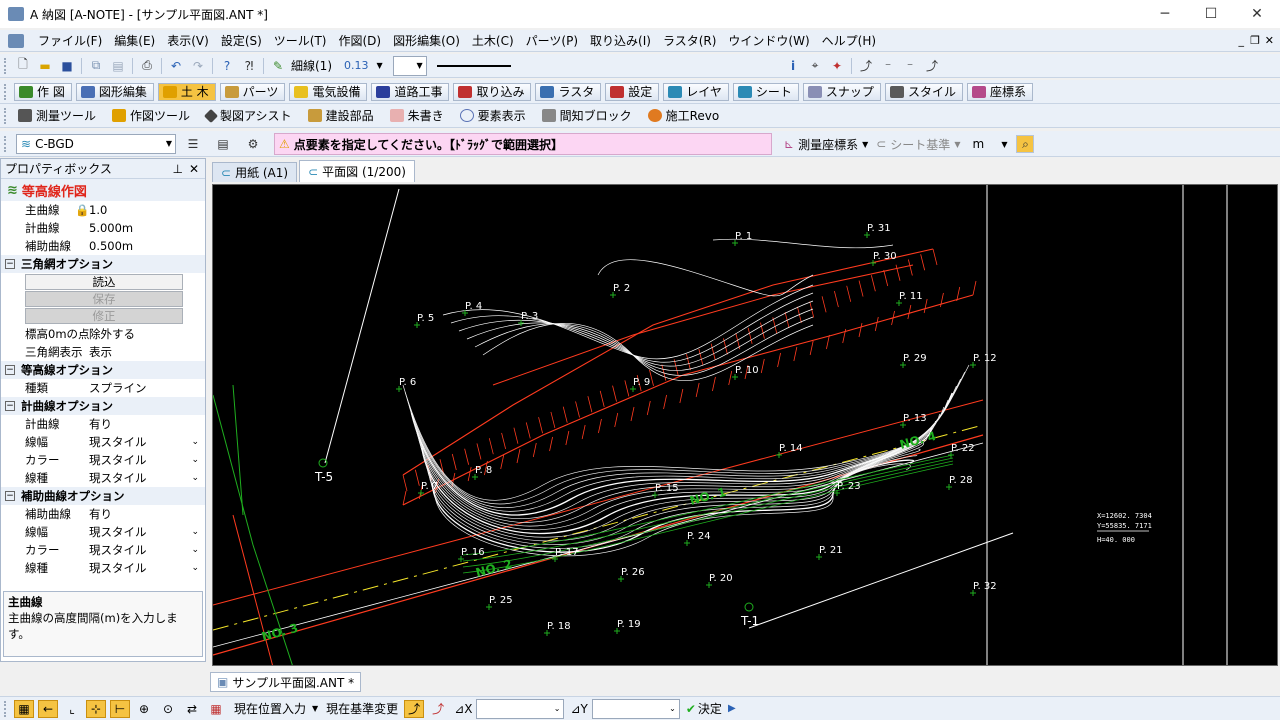 Image resolution: width=1280 pixels, height=720 pixels. I want to click on tab-layer: レイヤ, so click(696, 91).